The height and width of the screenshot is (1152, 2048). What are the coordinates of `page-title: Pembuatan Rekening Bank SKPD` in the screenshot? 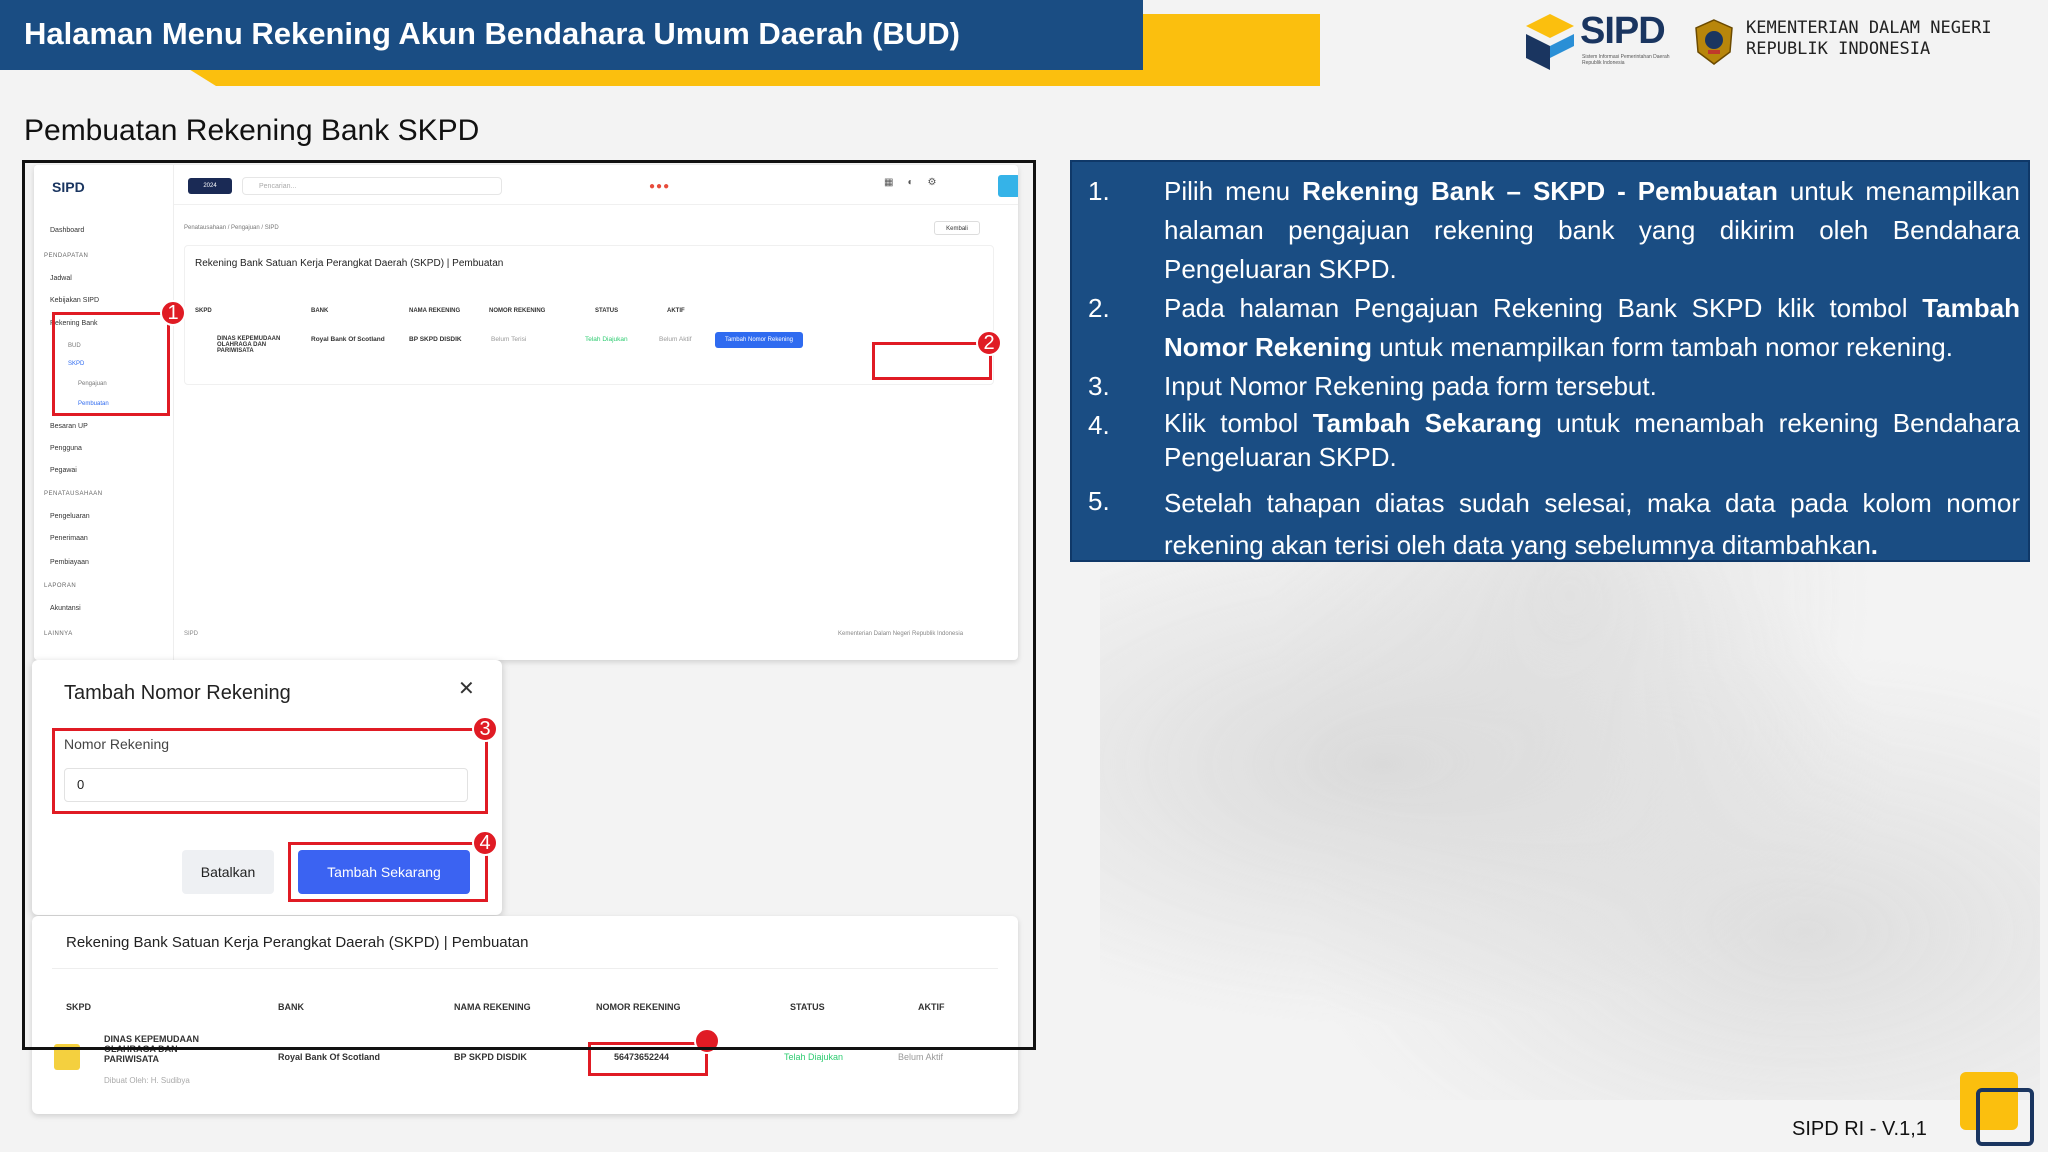 It's located at (252, 130).